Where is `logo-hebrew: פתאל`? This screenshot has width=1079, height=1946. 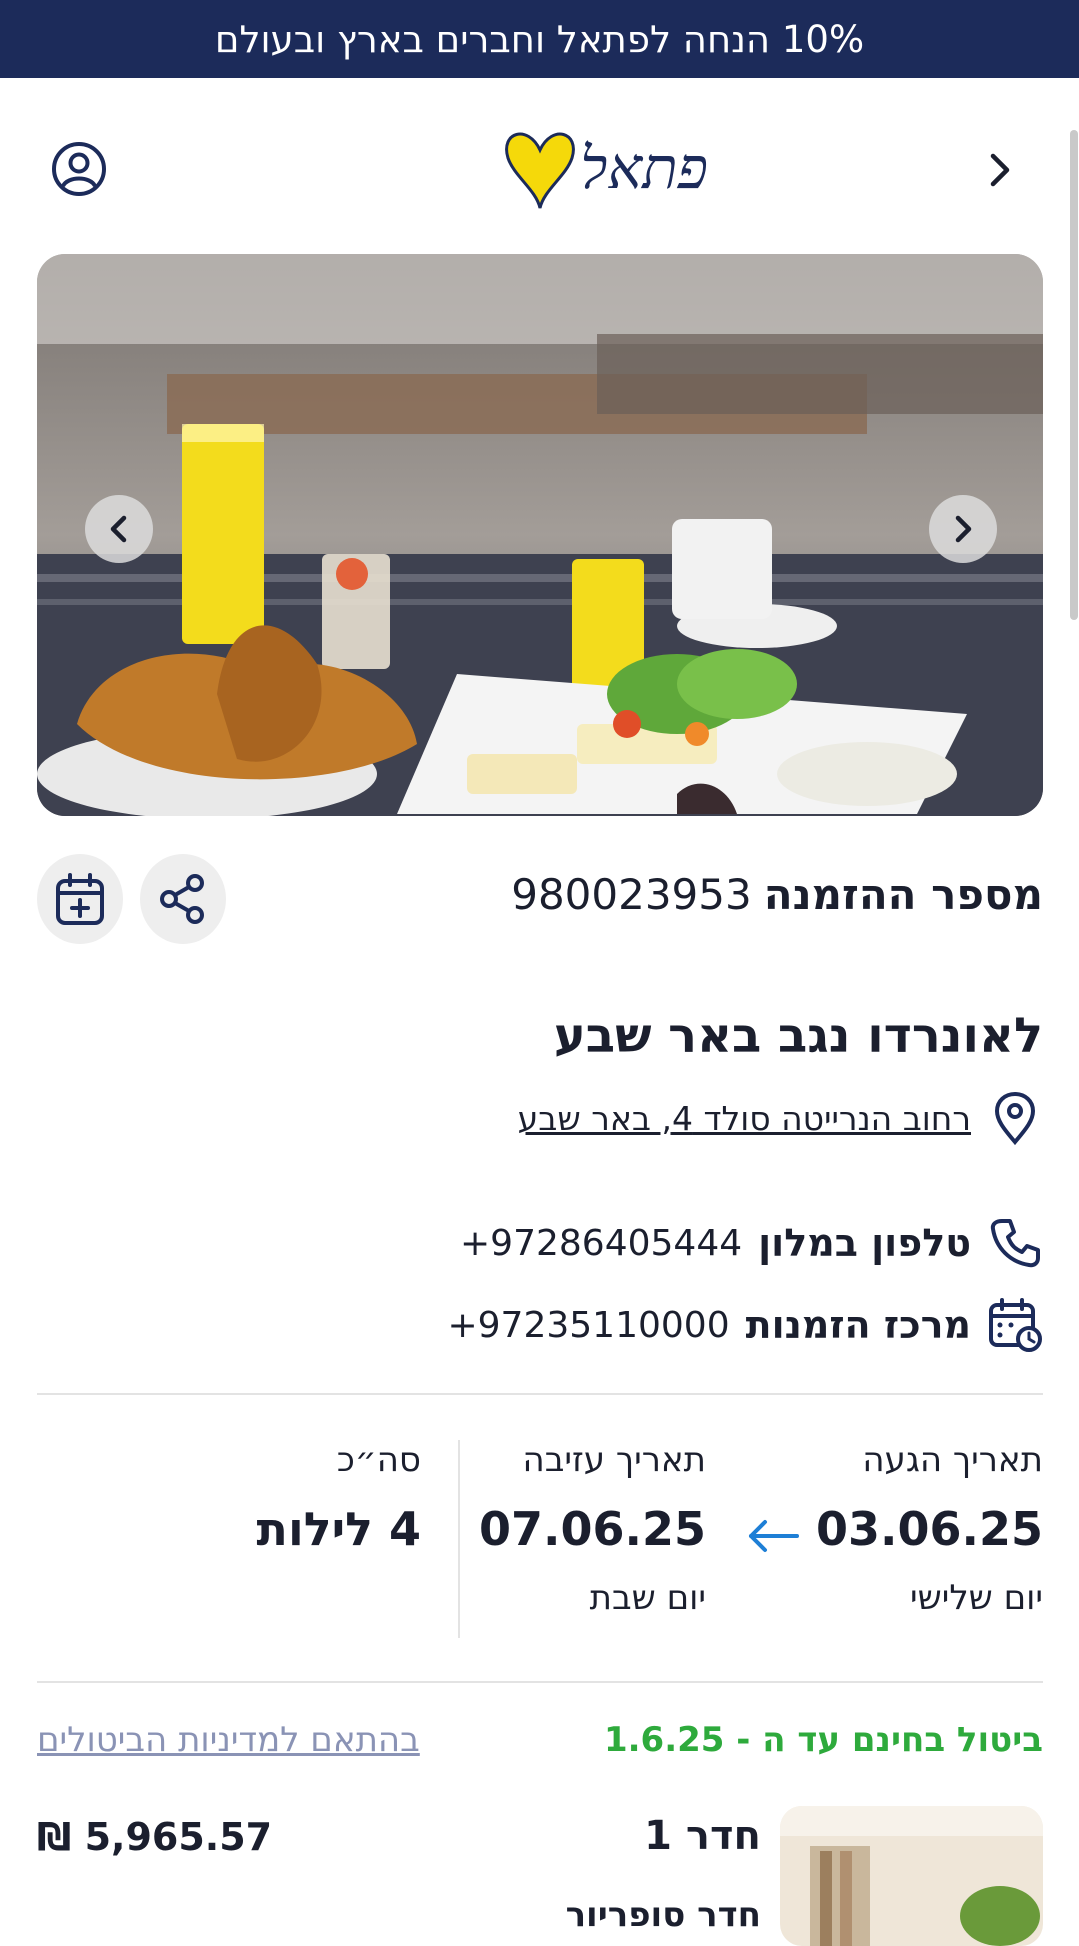 logo-hebrew: פתאל is located at coordinates (644, 168).